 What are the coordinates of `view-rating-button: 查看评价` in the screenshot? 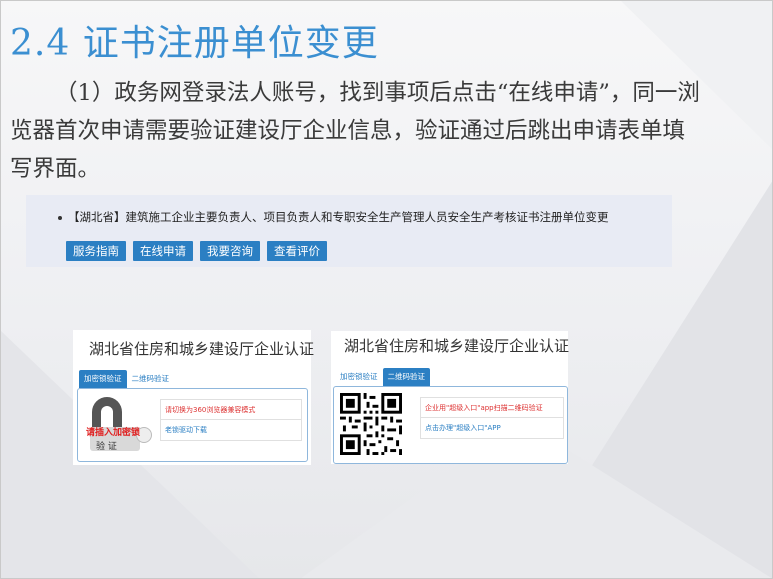 It's located at (297, 251).